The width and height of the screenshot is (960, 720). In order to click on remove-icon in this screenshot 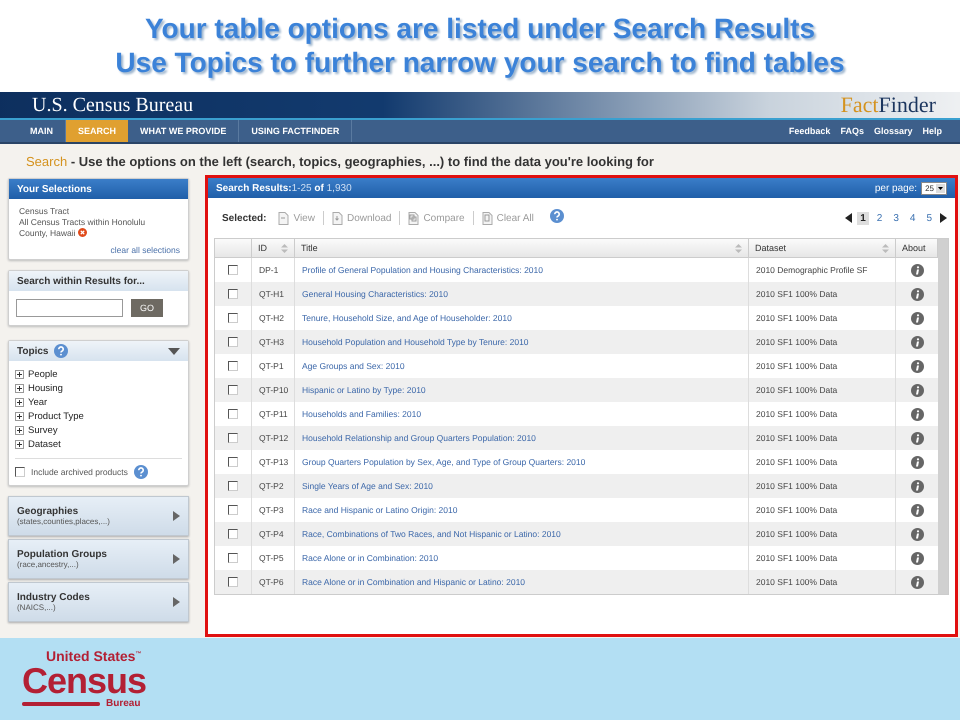, I will do `click(82, 232)`.